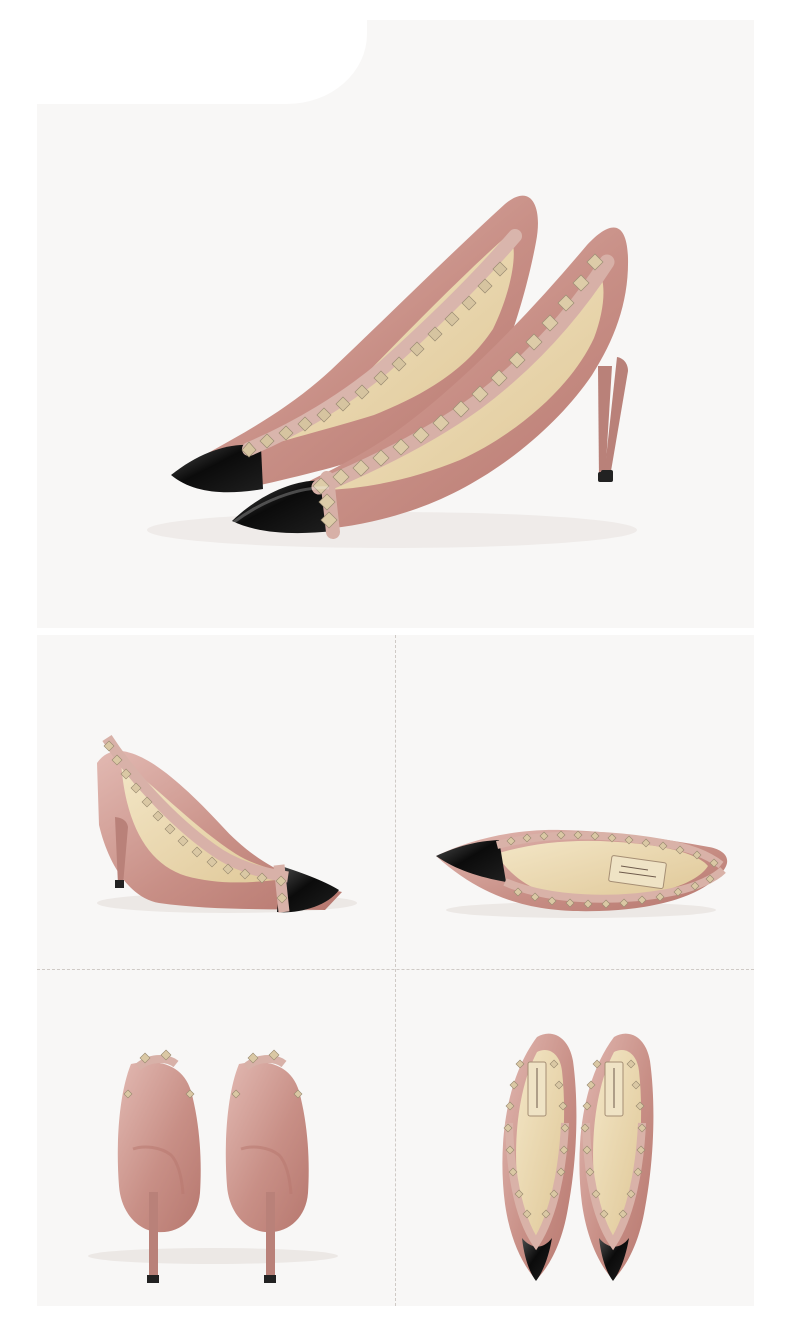 The width and height of the screenshot is (790, 1321). What do you see at coordinates (213, 1166) in the screenshot?
I see `back-pair-shoe-image` at bounding box center [213, 1166].